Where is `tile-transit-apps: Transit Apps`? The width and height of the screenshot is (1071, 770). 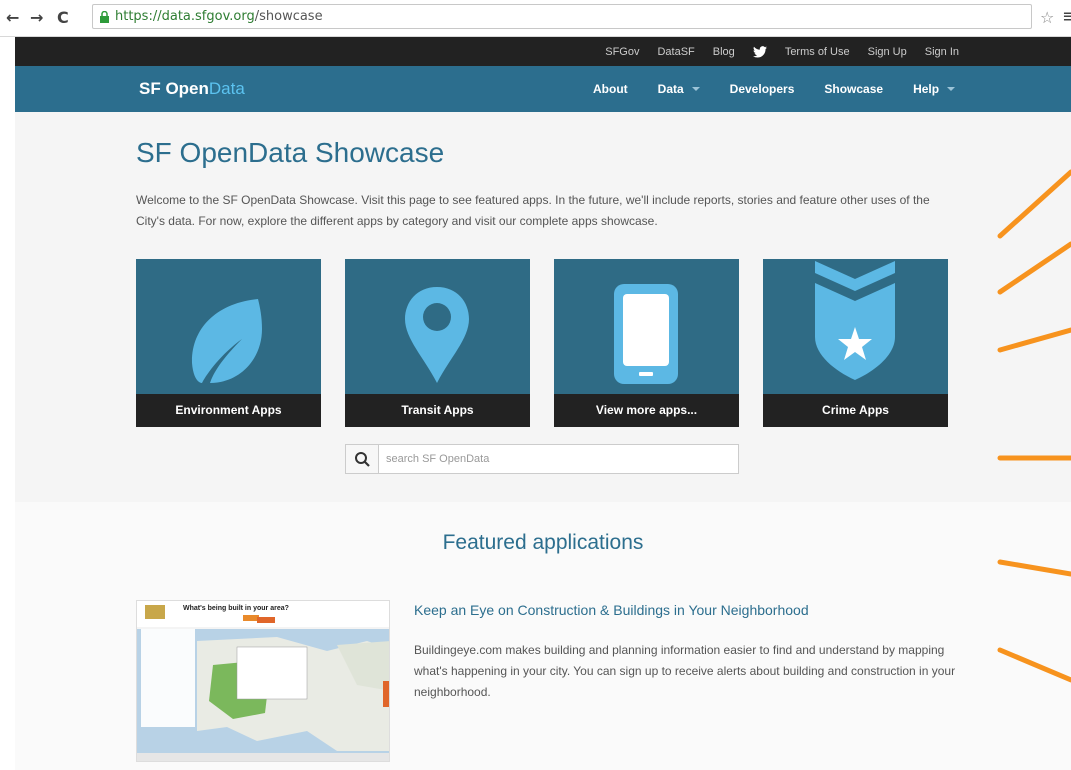
tile-transit-apps: Transit Apps is located at coordinates (437, 343).